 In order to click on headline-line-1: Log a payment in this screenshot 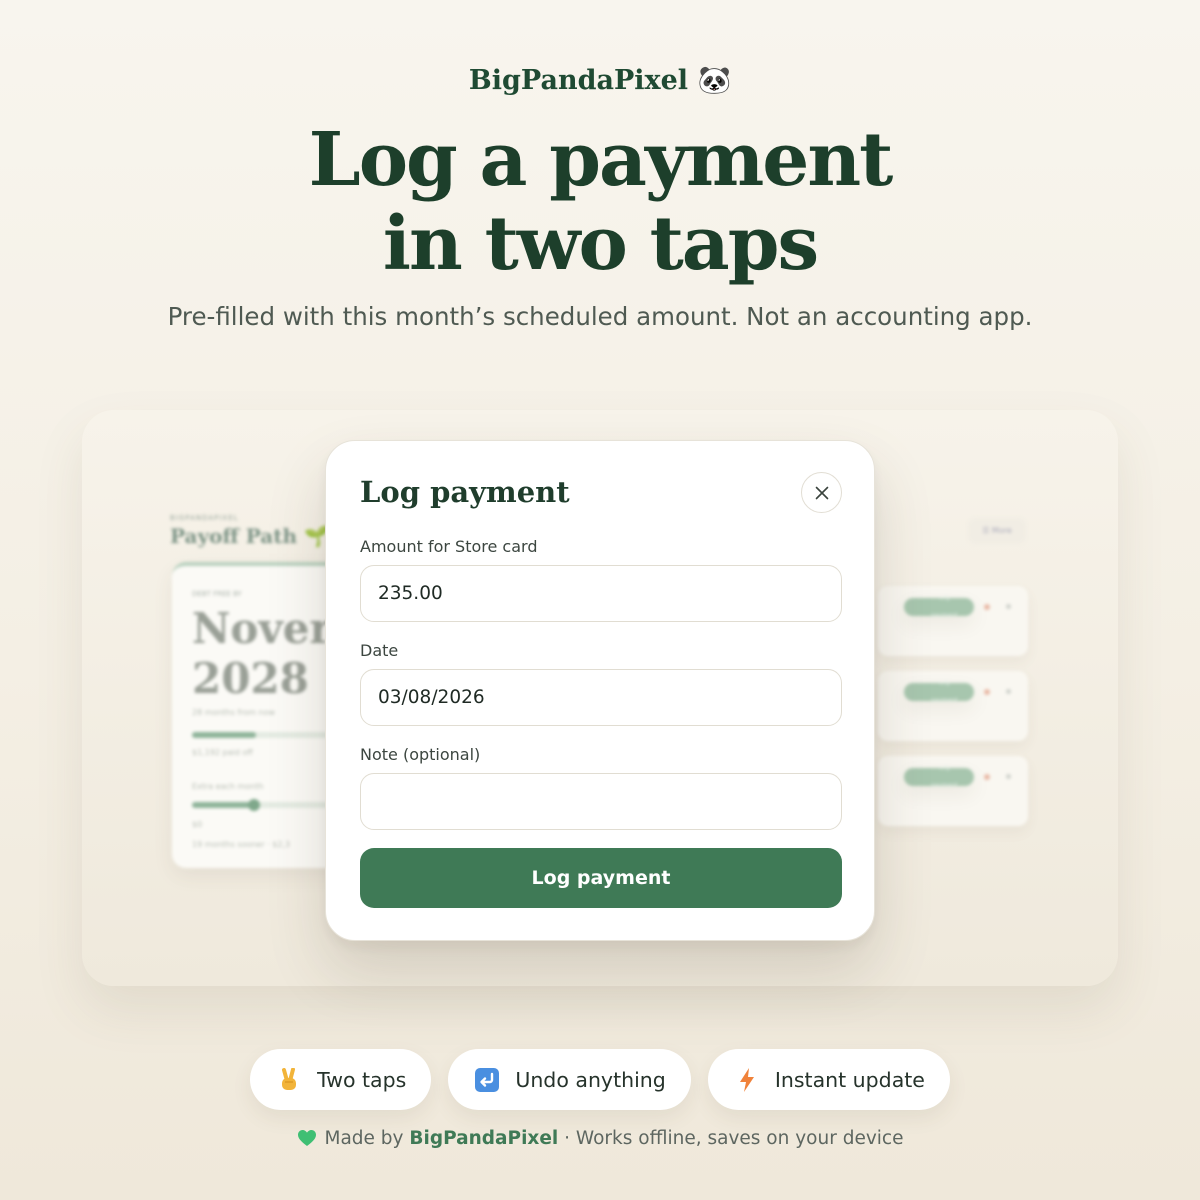, I will do `click(601, 160)`.